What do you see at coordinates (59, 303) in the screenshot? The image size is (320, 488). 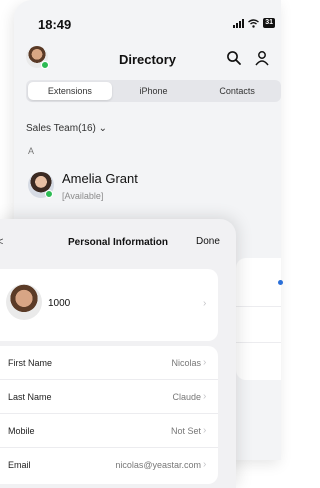 I see `extension-number: 1000` at bounding box center [59, 303].